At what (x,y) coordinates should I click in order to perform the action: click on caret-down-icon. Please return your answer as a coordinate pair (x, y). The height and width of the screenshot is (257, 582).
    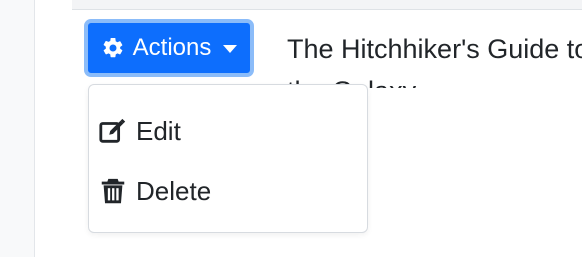
    Looking at the image, I should click on (230, 49).